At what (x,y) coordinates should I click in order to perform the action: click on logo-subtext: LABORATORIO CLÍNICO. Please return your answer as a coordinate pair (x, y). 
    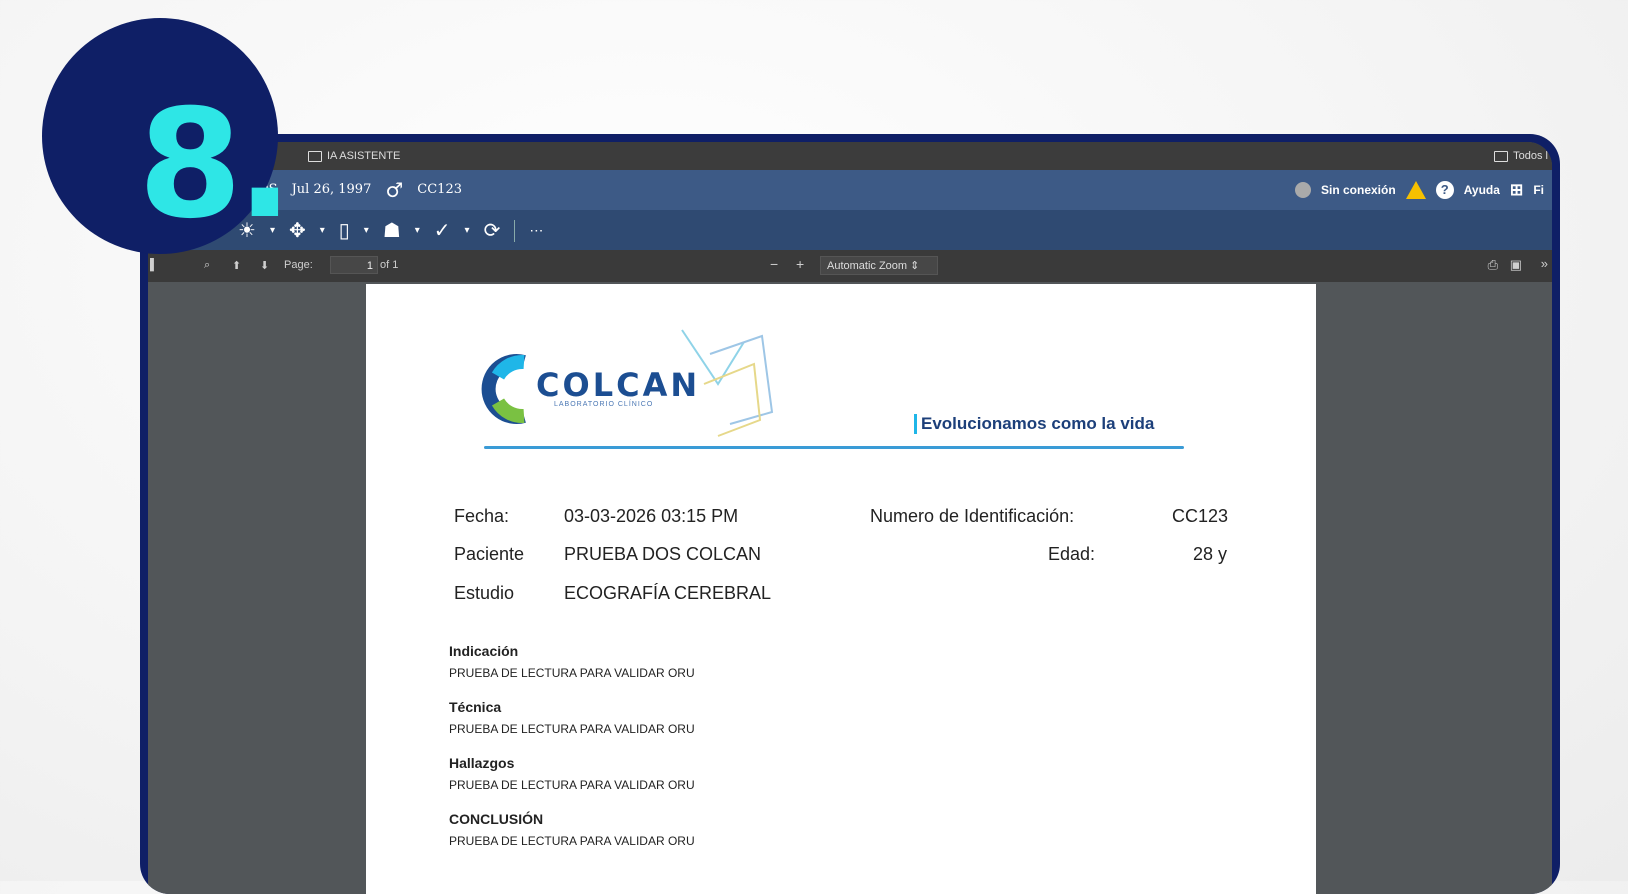
    Looking at the image, I should click on (604, 404).